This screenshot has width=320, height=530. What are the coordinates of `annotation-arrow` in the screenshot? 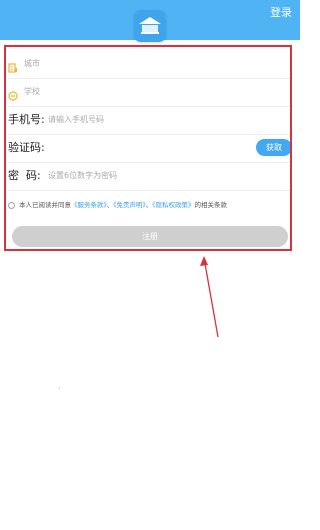 It's located at (209, 297).